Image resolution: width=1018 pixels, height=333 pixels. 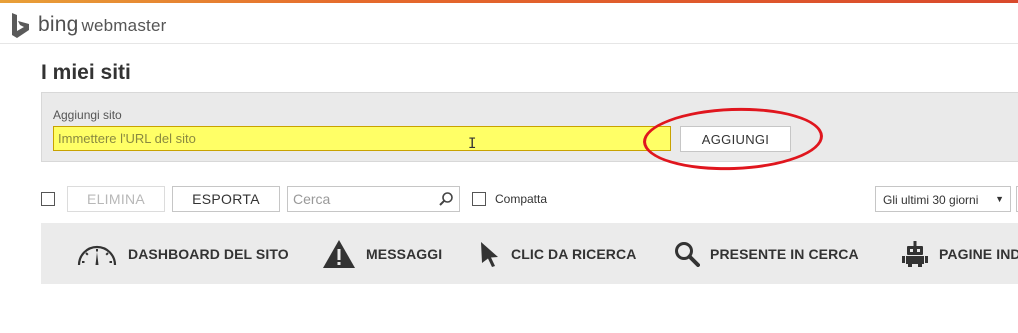 I want to click on select-all-checkbox, so click(x=48, y=199).